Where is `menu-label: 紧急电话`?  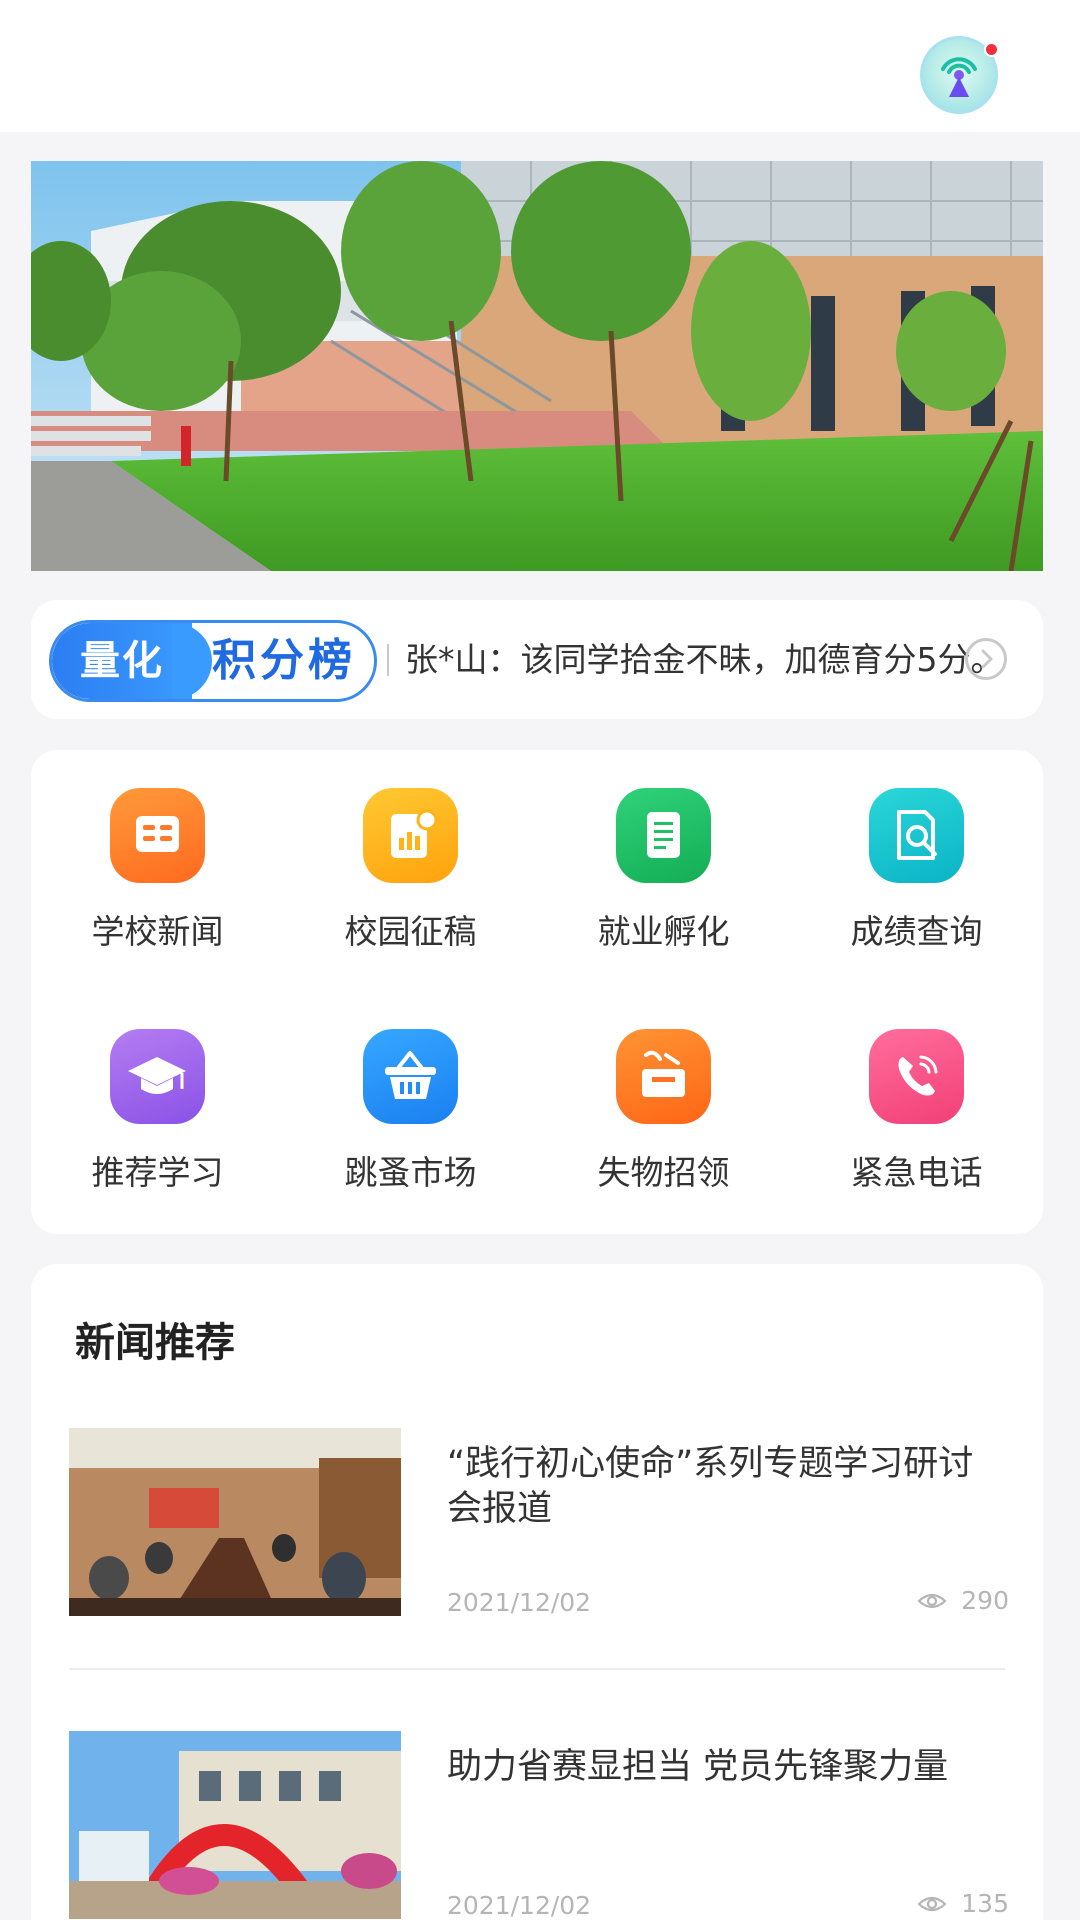
menu-label: 紧急电话 is located at coordinates (916, 1172).